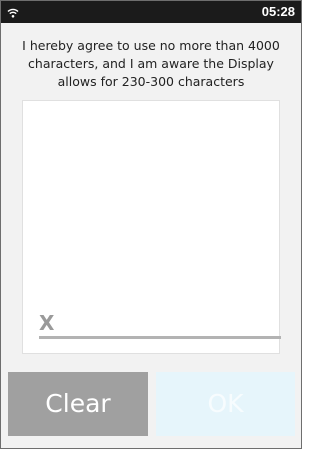 The height and width of the screenshot is (449, 320). Describe the element at coordinates (151, 12) in the screenshot. I see `status-bar: 05:28` at that location.